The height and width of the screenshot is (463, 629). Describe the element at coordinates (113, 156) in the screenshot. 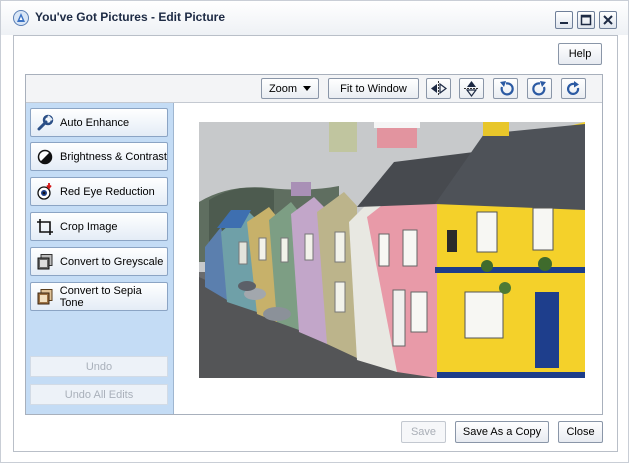

I see `tool-label: Brightness & Contrast` at that location.